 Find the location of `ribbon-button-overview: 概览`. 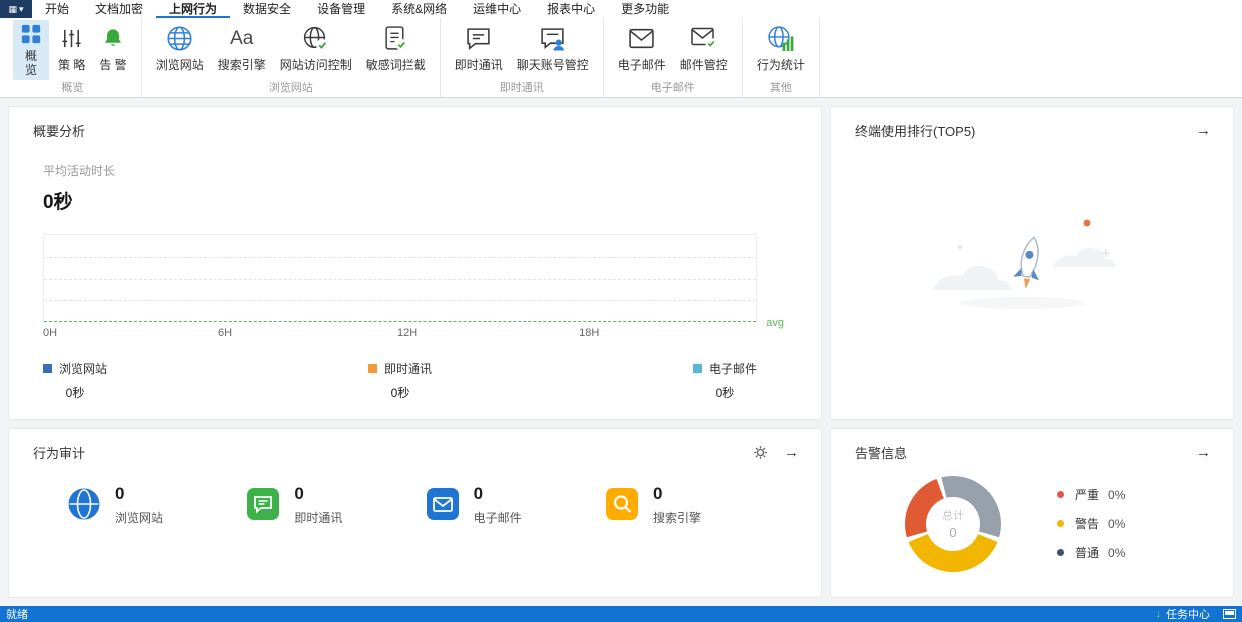

ribbon-button-overview: 概览 is located at coordinates (31, 50).